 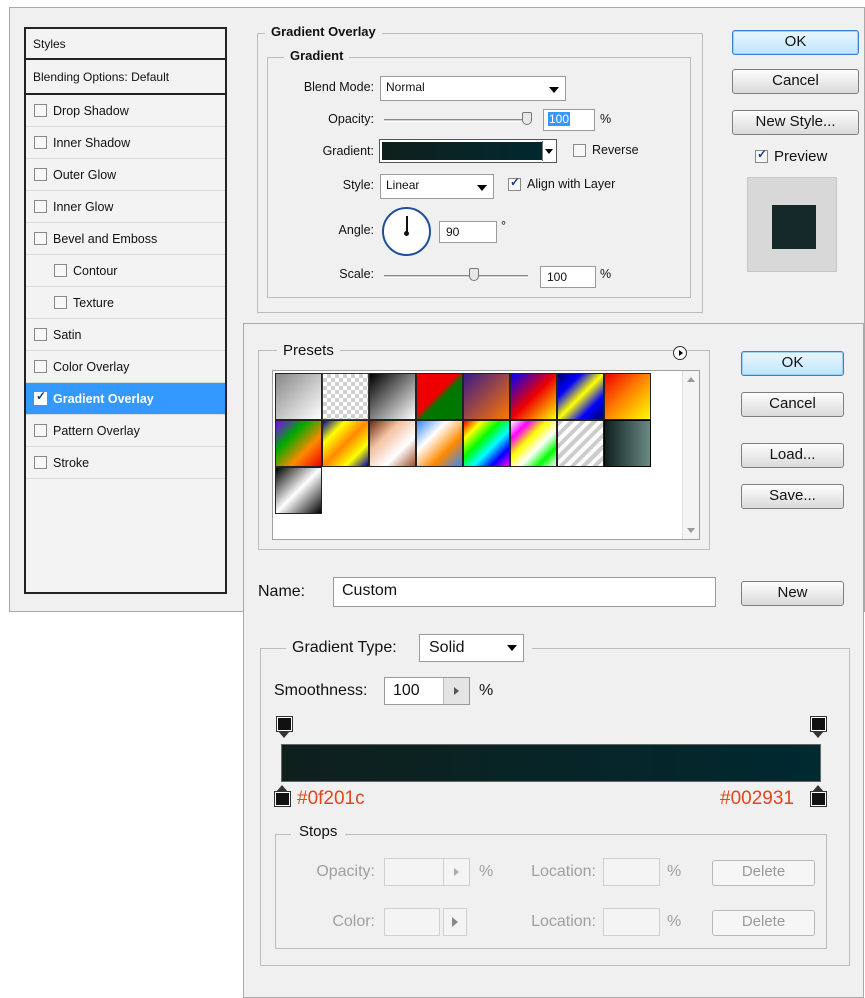 I want to click on opacity-input: 100, so click(x=569, y=120).